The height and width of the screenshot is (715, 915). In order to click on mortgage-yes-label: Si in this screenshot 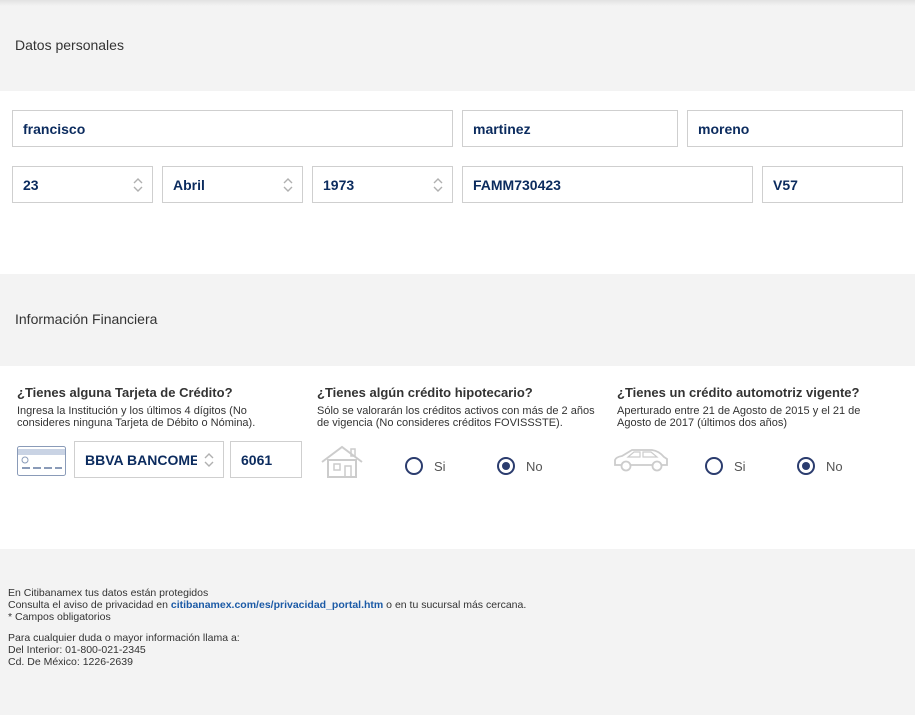, I will do `click(440, 466)`.